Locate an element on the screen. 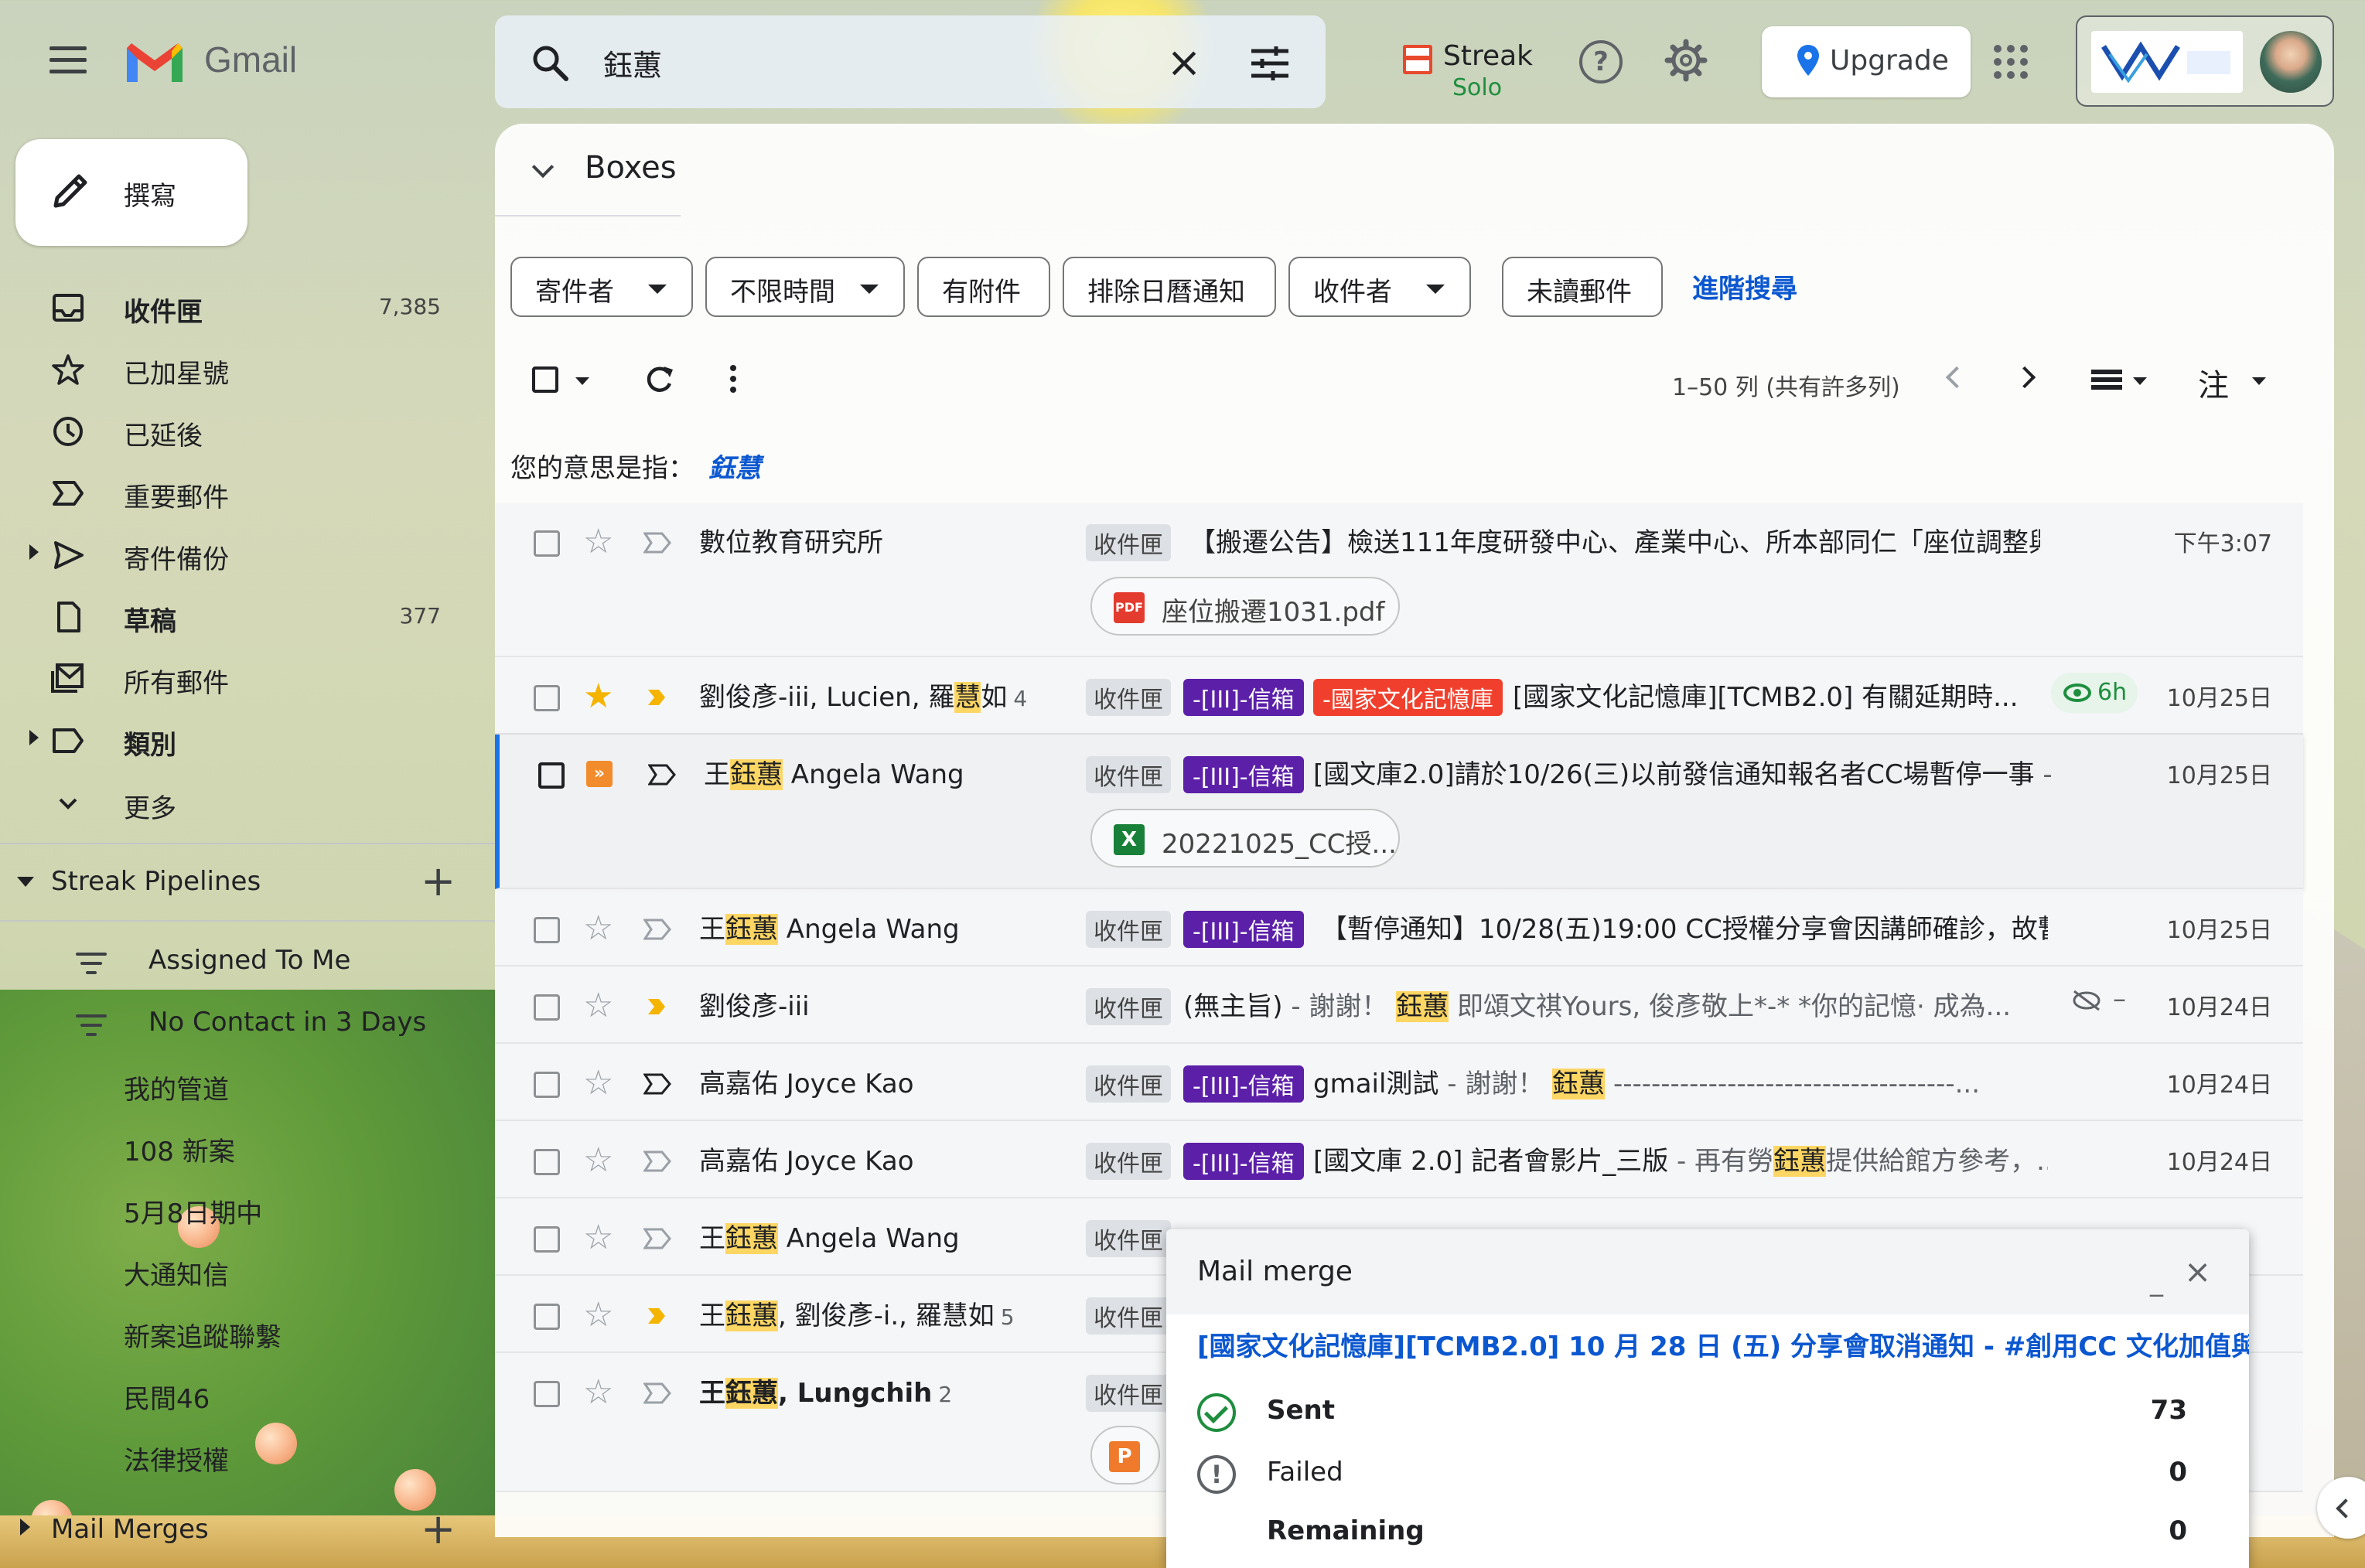  help-icon: ? is located at coordinates (1601, 62).